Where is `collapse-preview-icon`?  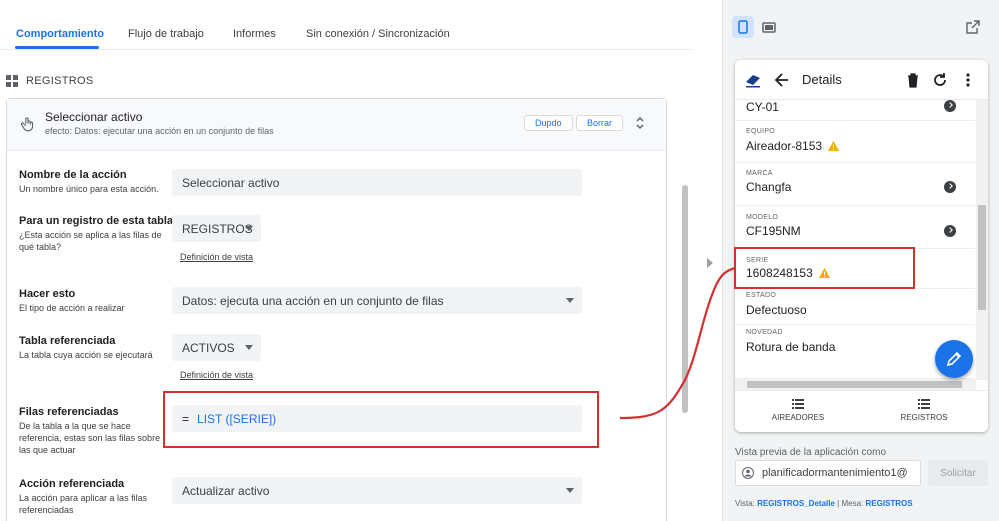
collapse-preview-icon is located at coordinates (710, 263).